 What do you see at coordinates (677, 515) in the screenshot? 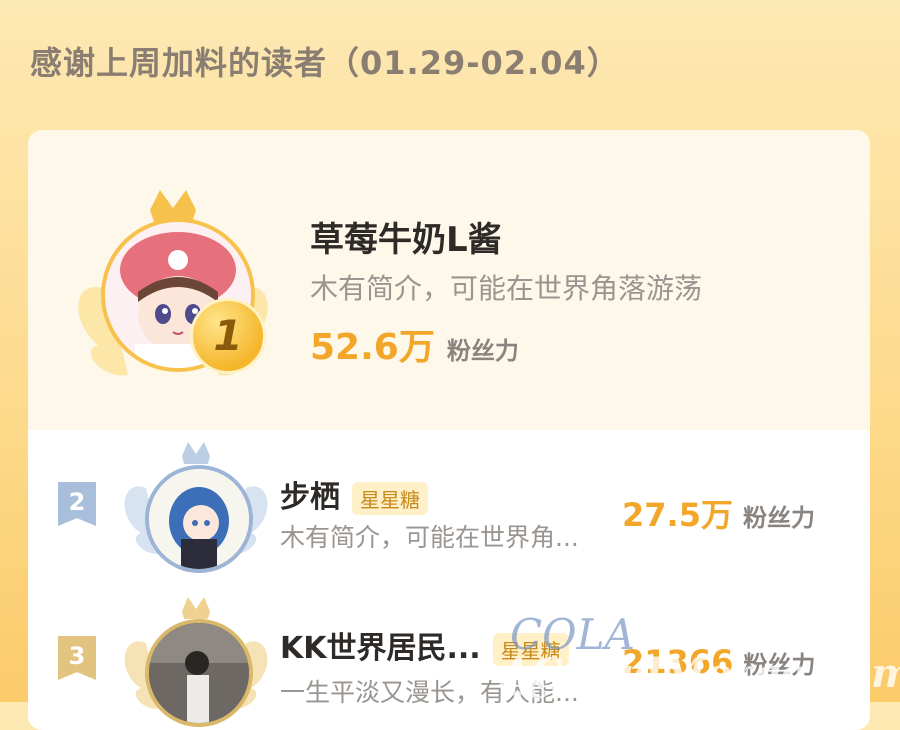
I see `fans-count: 27.5万` at bounding box center [677, 515].